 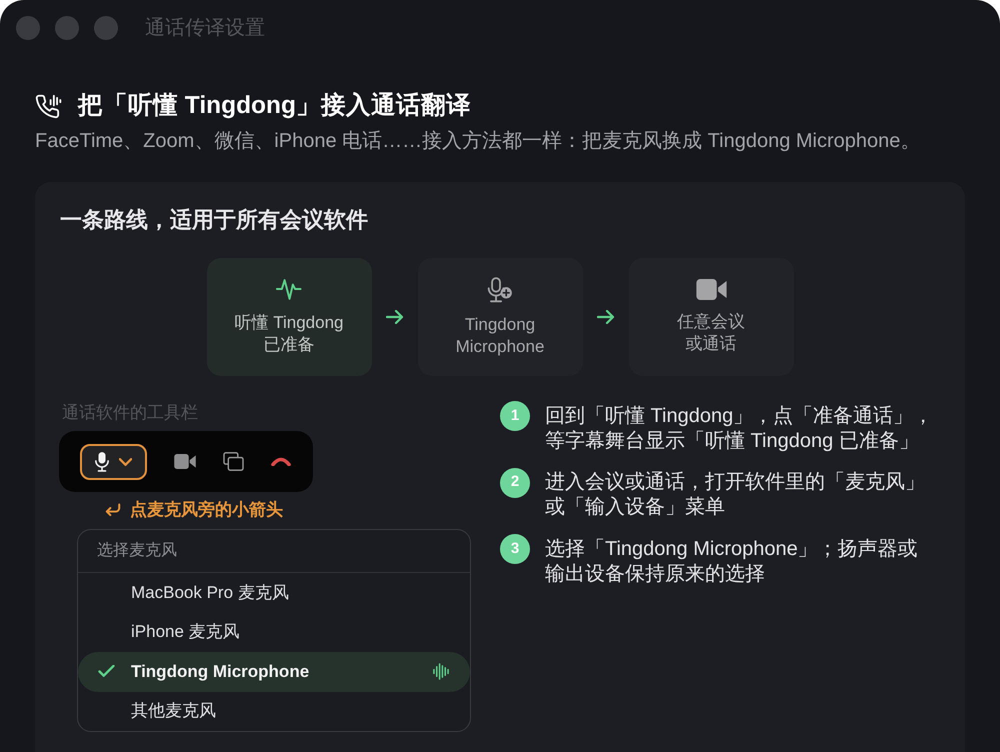 What do you see at coordinates (739, 429) in the screenshot?
I see `step-text: 回到「听懂 Tingdong」，点「准备通话」，等字幕舞台显示「听懂 Tingdong 已准备」` at bounding box center [739, 429].